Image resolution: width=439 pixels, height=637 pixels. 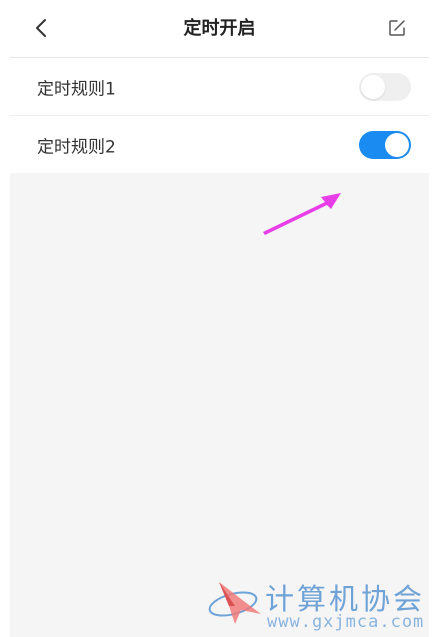 What do you see at coordinates (219, 86) in the screenshot?
I see `timer-rule-item: 定时规则1` at bounding box center [219, 86].